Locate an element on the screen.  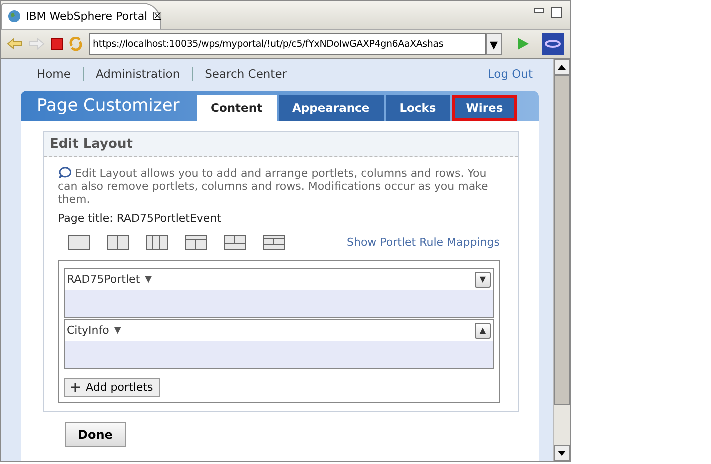
nav-link: Search Center is located at coordinates (245, 74).